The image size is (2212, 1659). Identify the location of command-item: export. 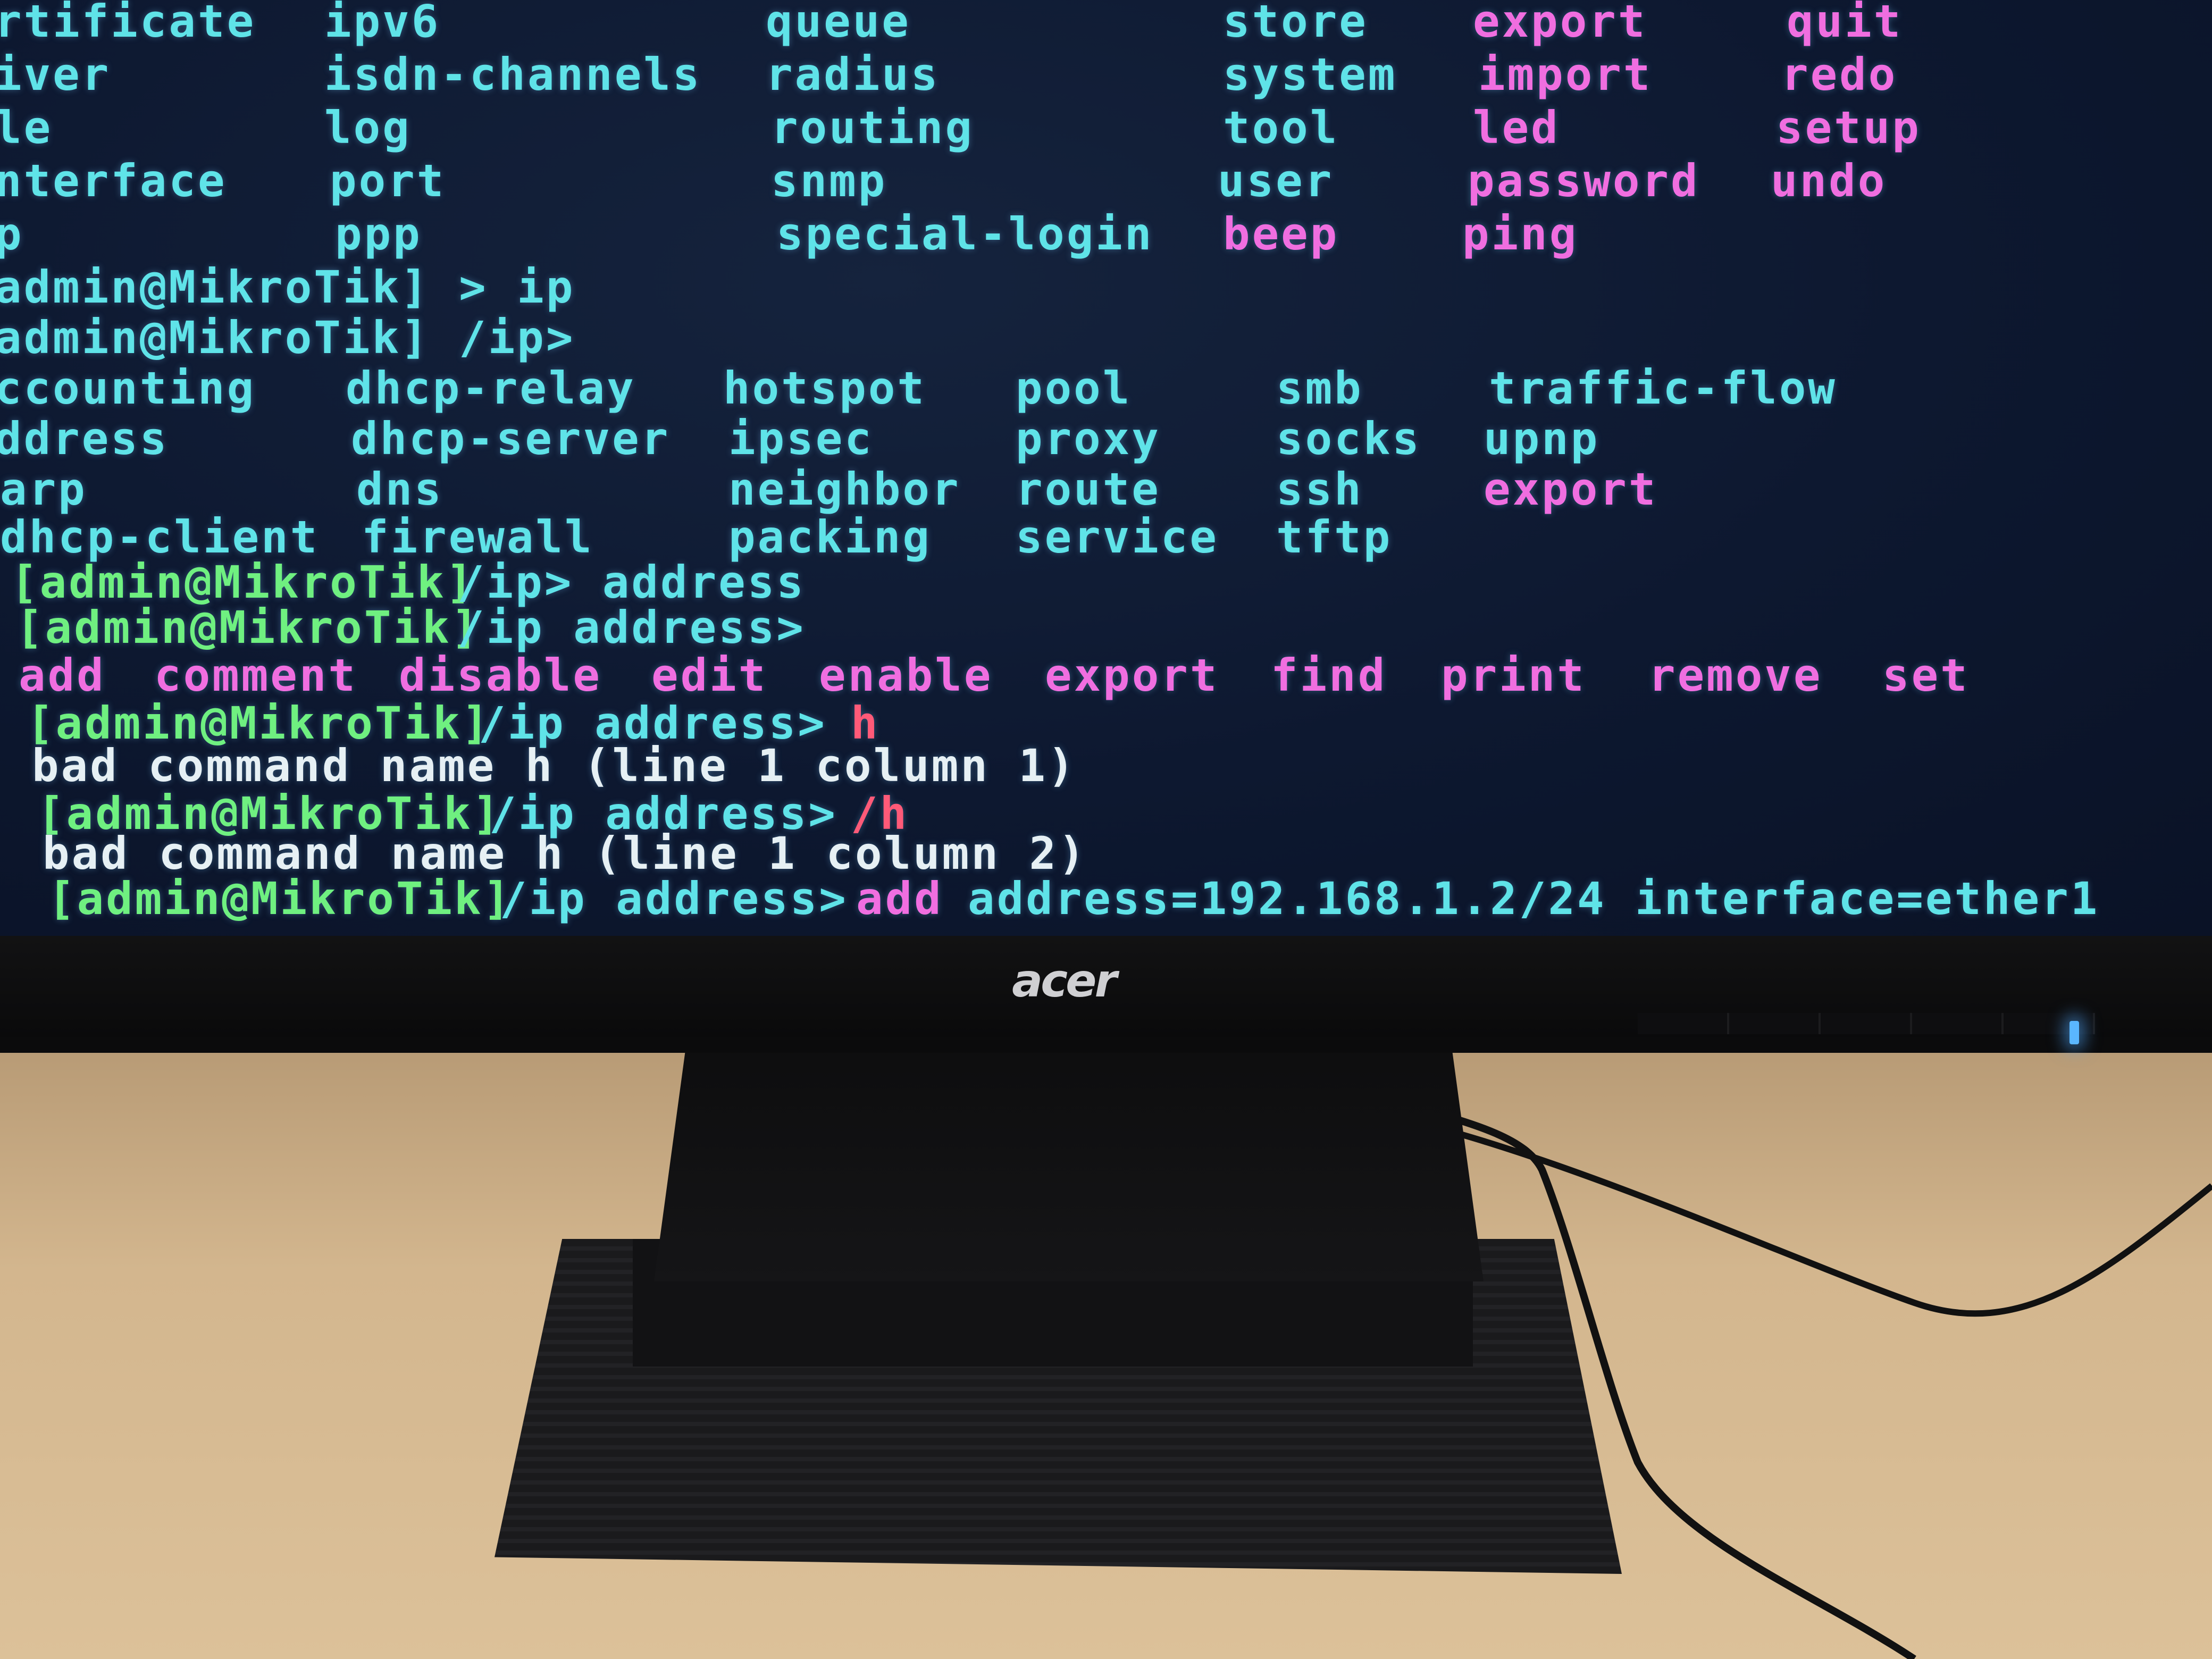
(1132, 675).